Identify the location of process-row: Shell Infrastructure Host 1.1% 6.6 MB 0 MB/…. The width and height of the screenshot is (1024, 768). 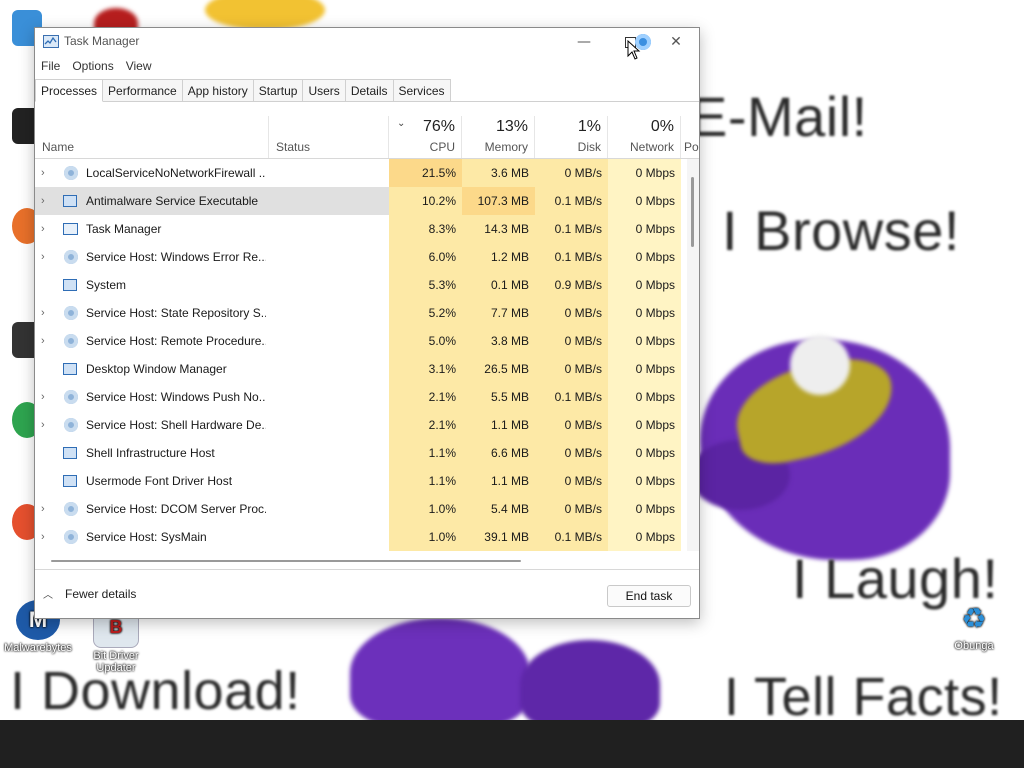
(361, 453).